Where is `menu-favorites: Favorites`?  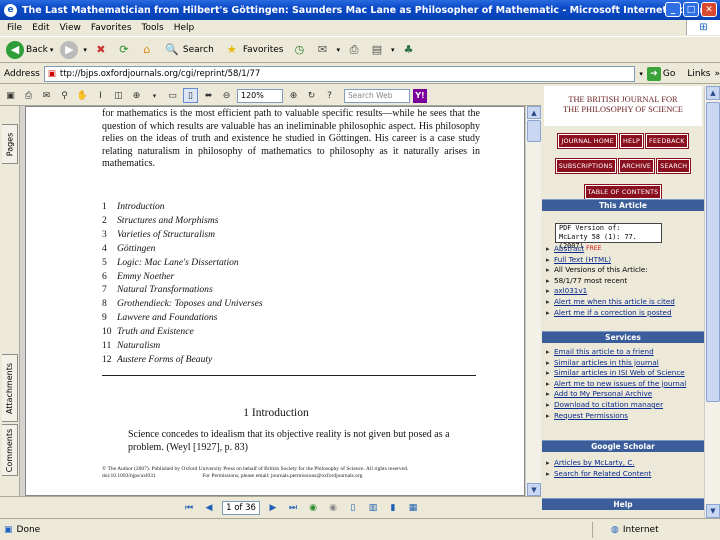
menu-favorites: Favorites is located at coordinates (113, 28).